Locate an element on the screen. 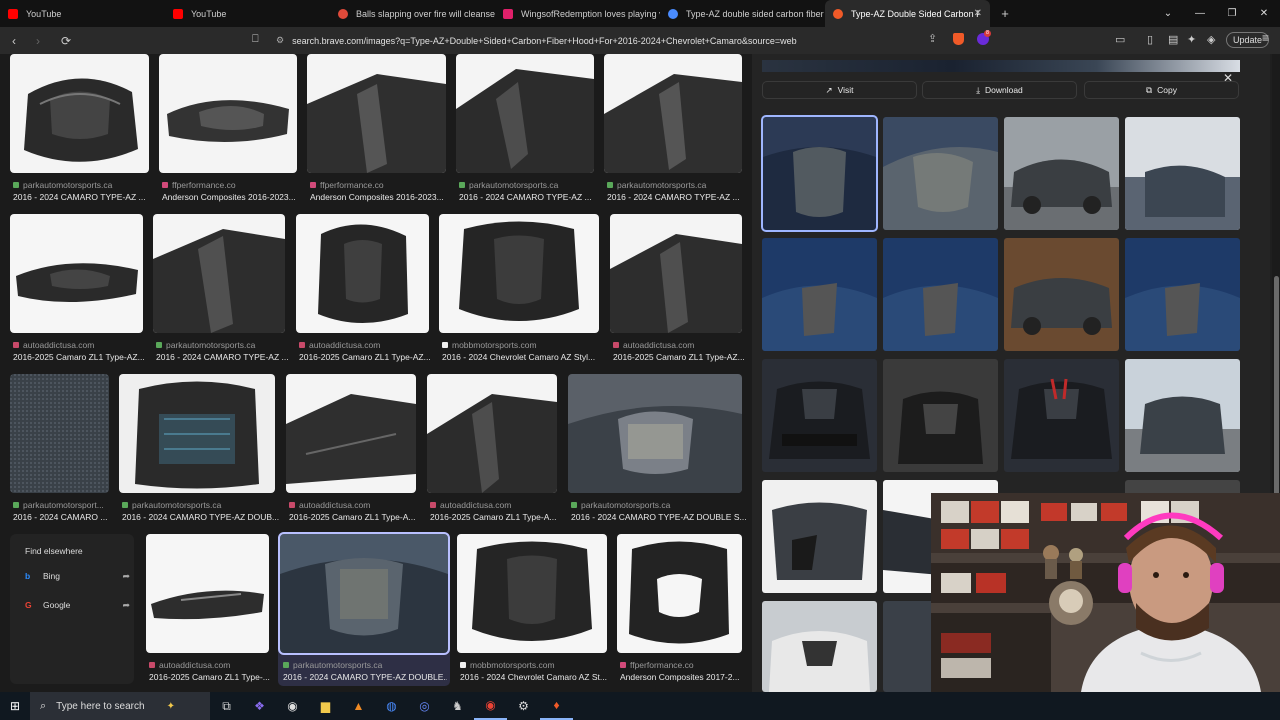  tab-balls-video: Balls slapping over fire will cleanse y is located at coordinates (412, 13).